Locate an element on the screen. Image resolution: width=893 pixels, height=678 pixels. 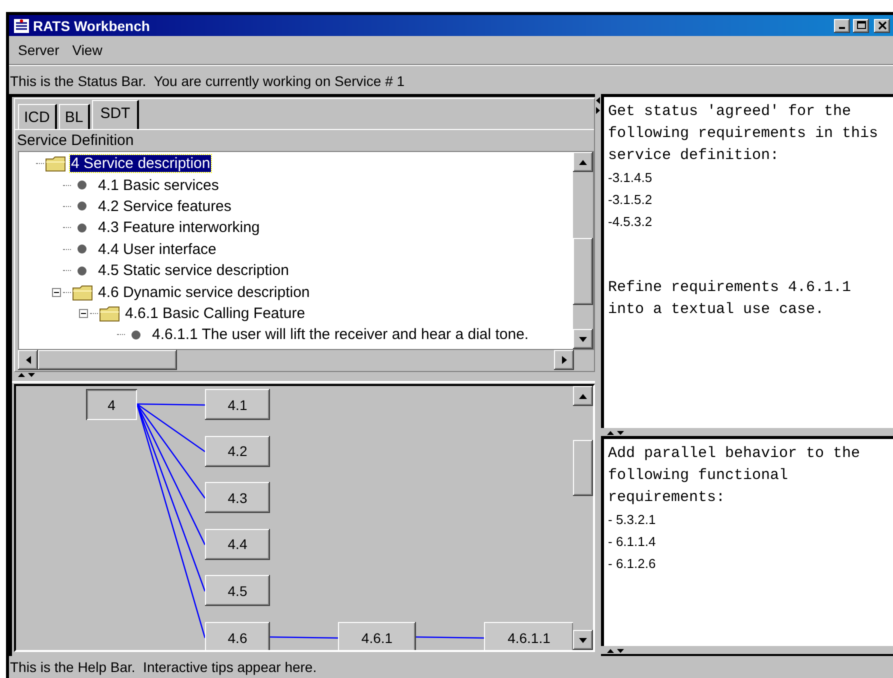
requirement-id: - 6.1.1.4 is located at coordinates (632, 542).